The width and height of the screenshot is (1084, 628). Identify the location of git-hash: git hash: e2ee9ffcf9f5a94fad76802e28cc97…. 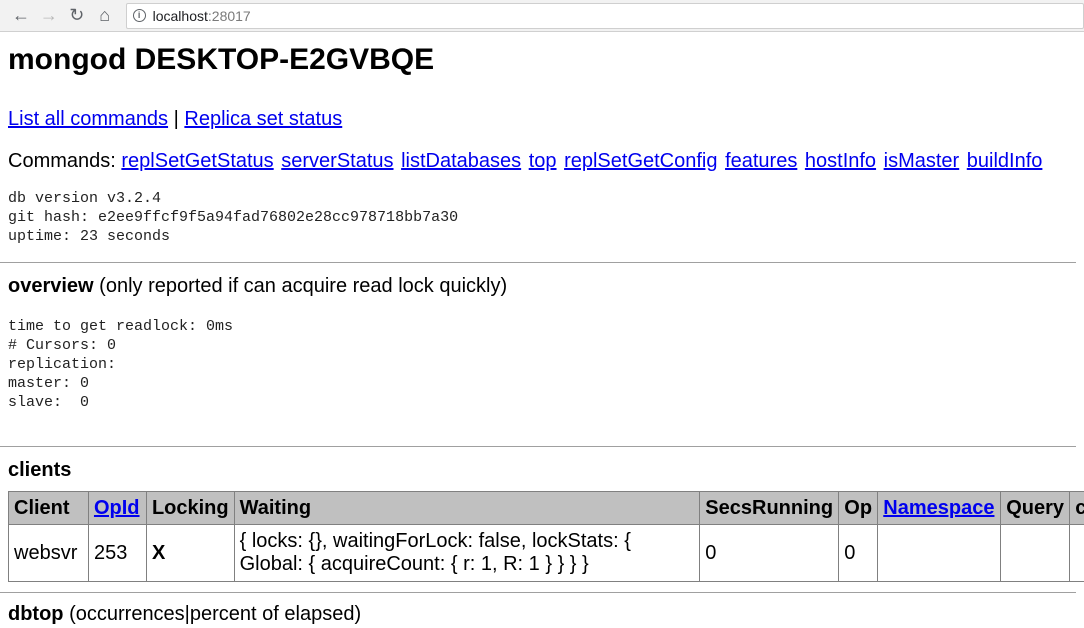
(233, 217).